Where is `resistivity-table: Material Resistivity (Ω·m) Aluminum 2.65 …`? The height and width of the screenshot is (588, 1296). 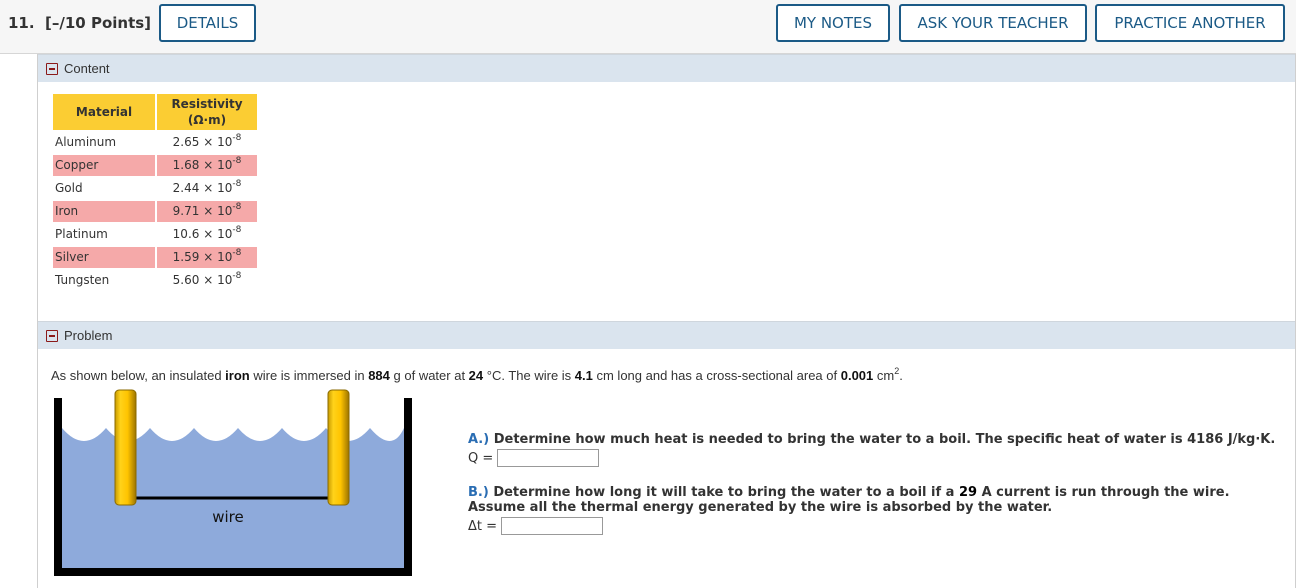
resistivity-table: Material Resistivity (Ω·m) Aluminum 2.65 … is located at coordinates (155, 192).